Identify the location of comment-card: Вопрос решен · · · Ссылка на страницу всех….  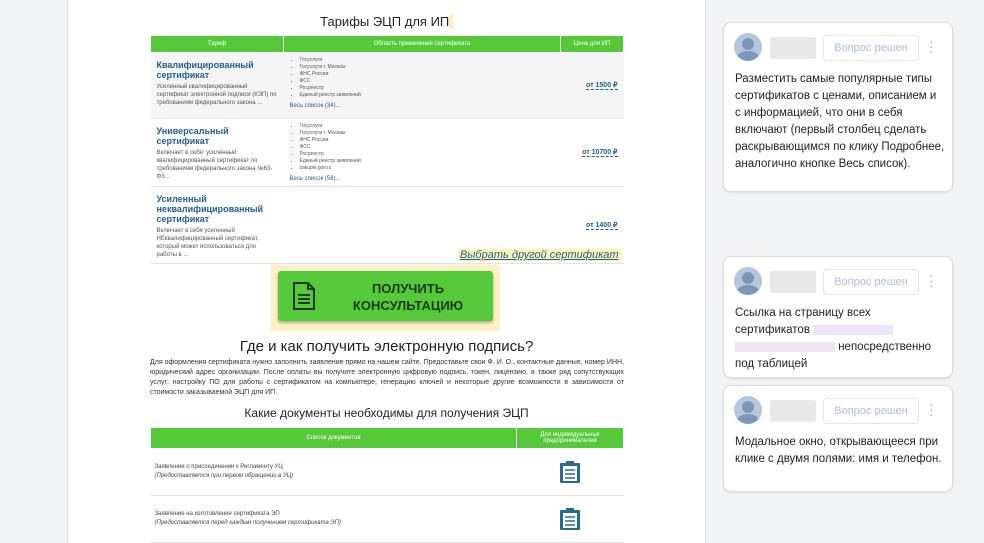
(838, 317).